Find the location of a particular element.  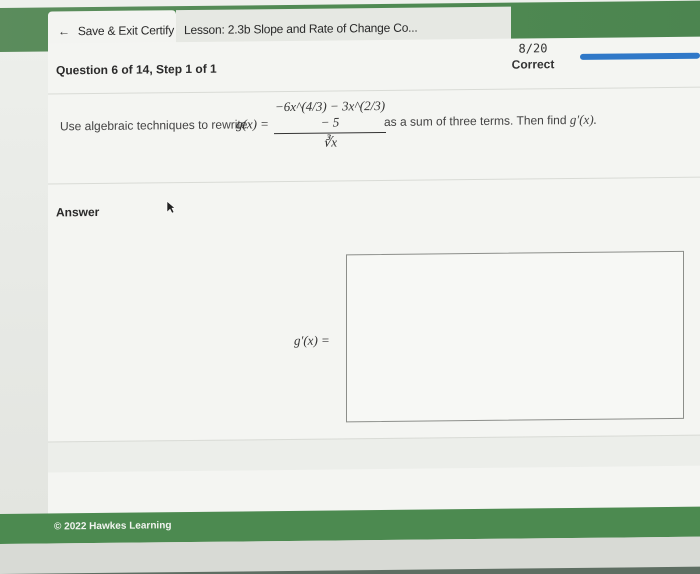

function-fraction: −6x^(4/3) − 3x^(2/3) − 5 ∛x is located at coordinates (330, 124).